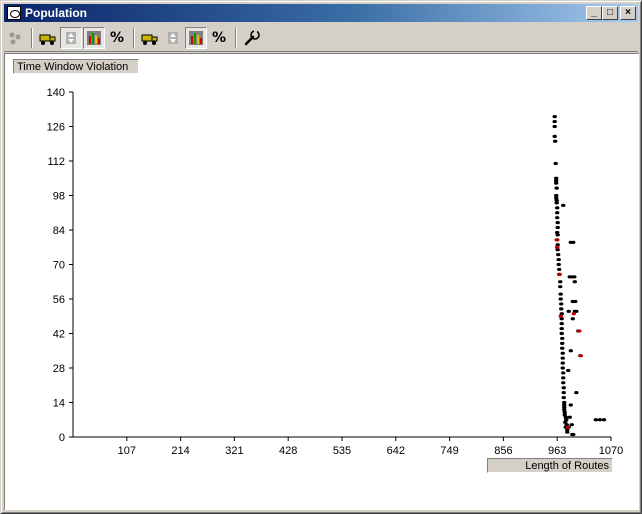 Image resolution: width=642 pixels, height=514 pixels. Describe the element at coordinates (59, 300) in the screenshot. I see `y-tick-label: 56` at that location.